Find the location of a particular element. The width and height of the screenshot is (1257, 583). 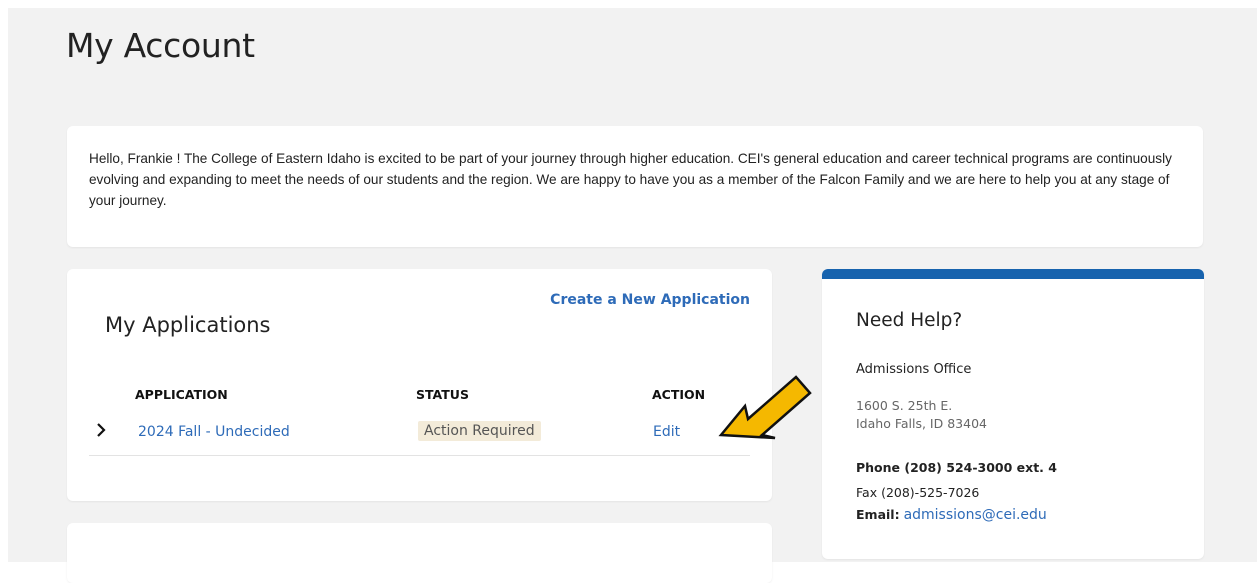

column-header-action: ACTION is located at coordinates (679, 394).